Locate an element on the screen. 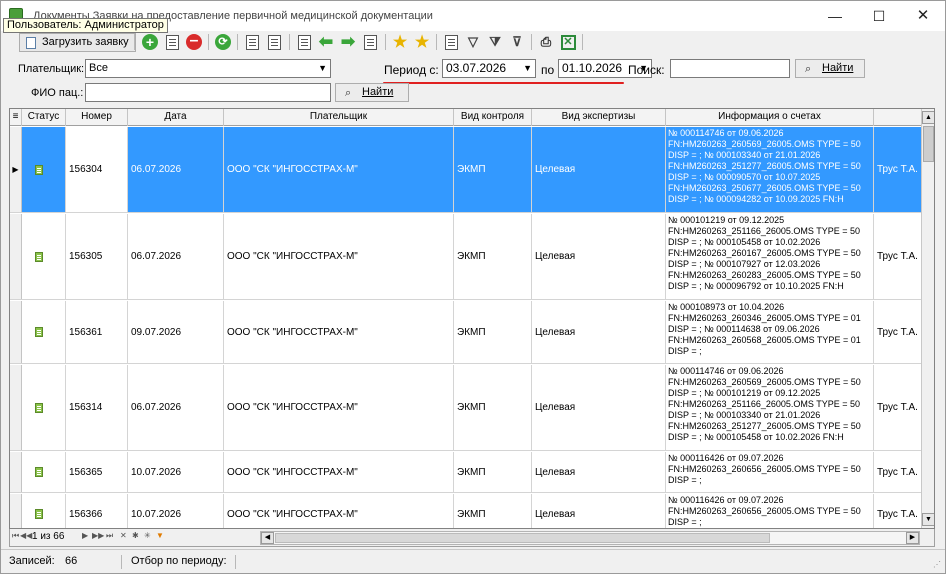  column-header-invoice-info: Информация о счетах is located at coordinates (770, 117).